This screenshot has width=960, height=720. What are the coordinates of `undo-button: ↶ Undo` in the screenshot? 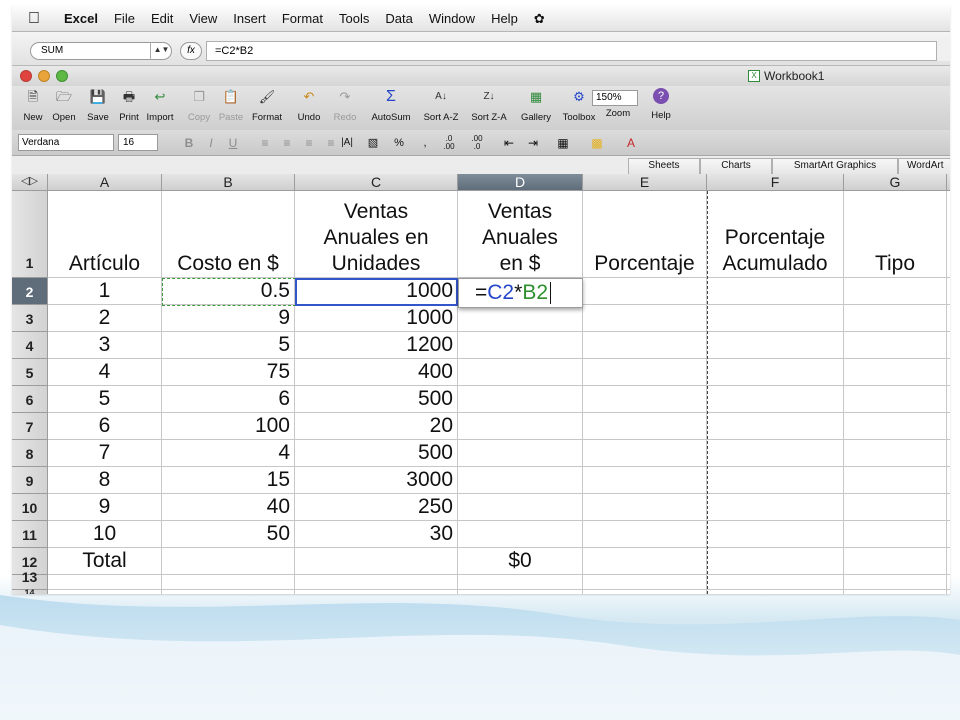 It's located at (309, 105).